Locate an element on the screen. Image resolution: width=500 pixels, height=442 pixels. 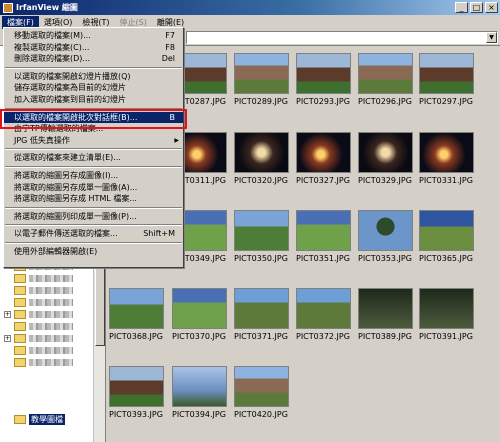
thumbnail-item: PICT0372.JPG is located at coordinates (323, 314).